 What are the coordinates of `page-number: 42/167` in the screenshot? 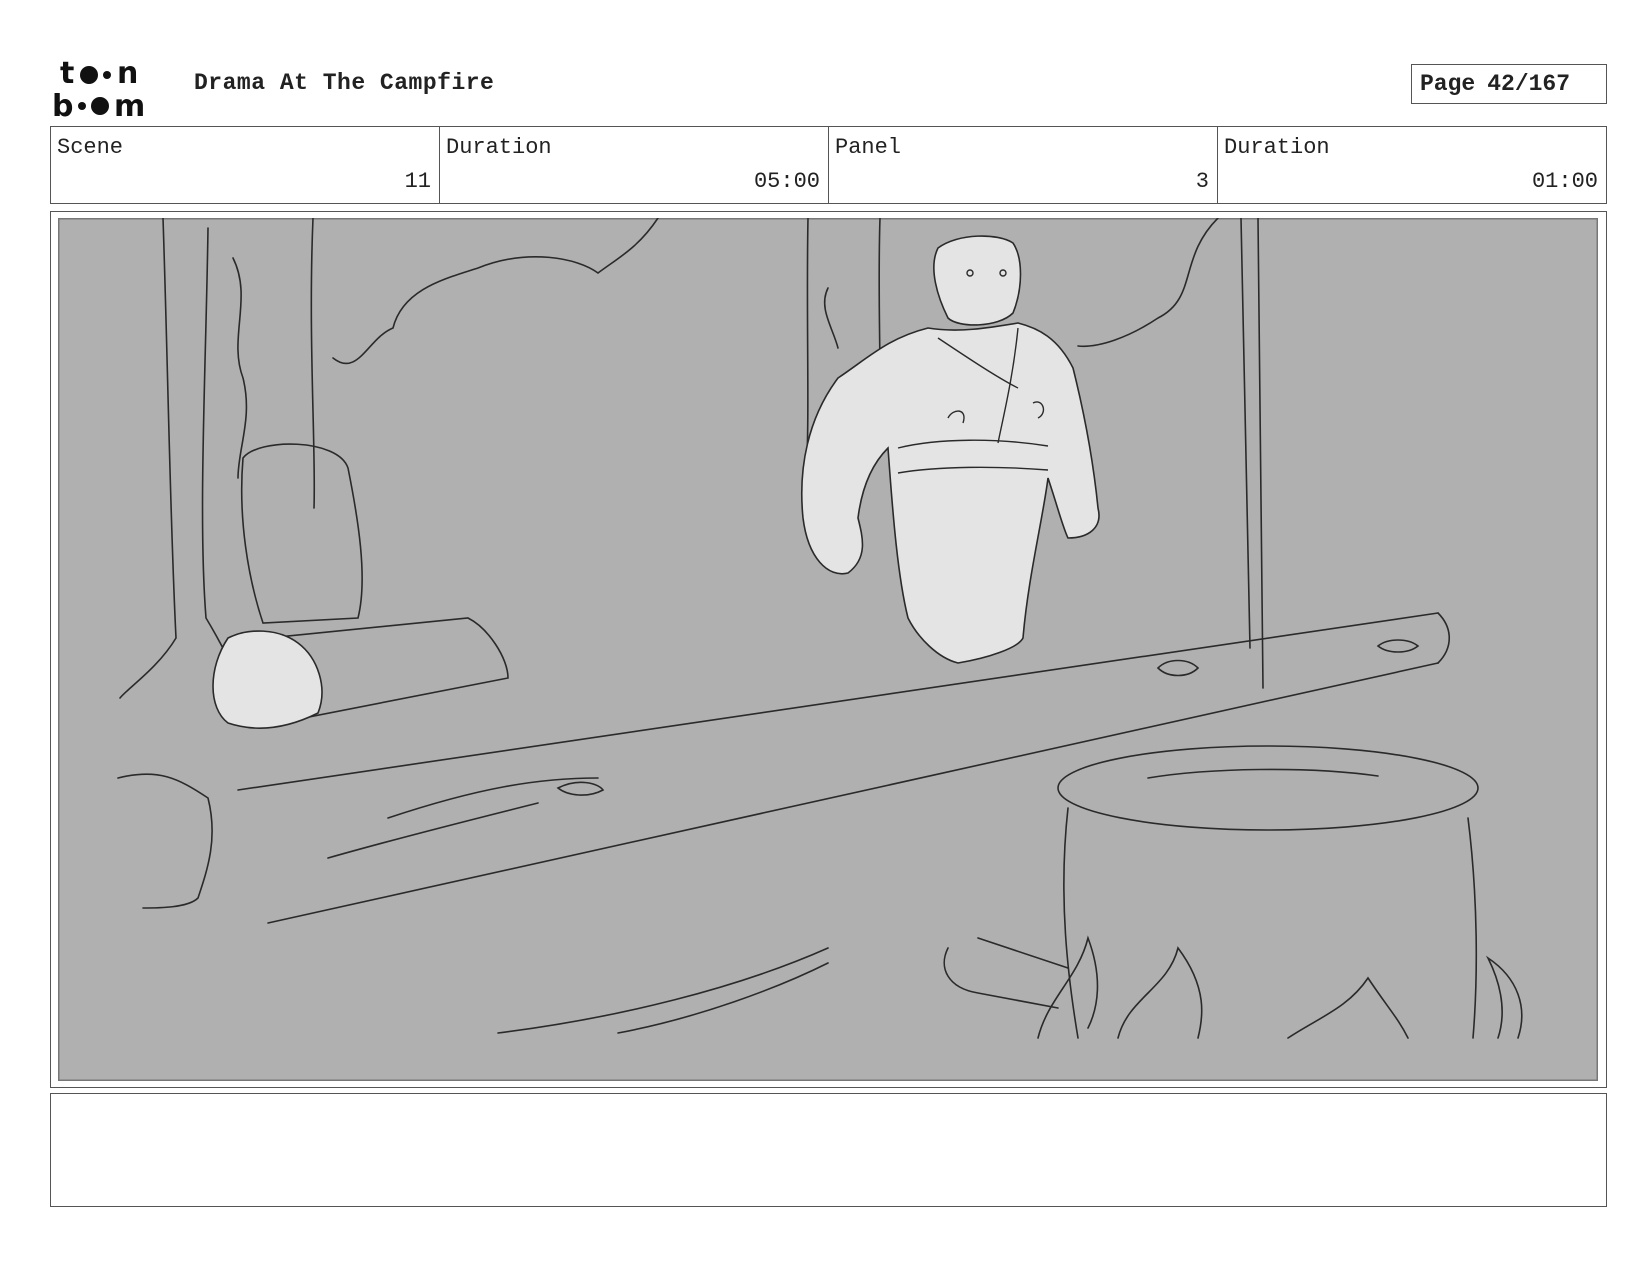 It's located at (1529, 84).